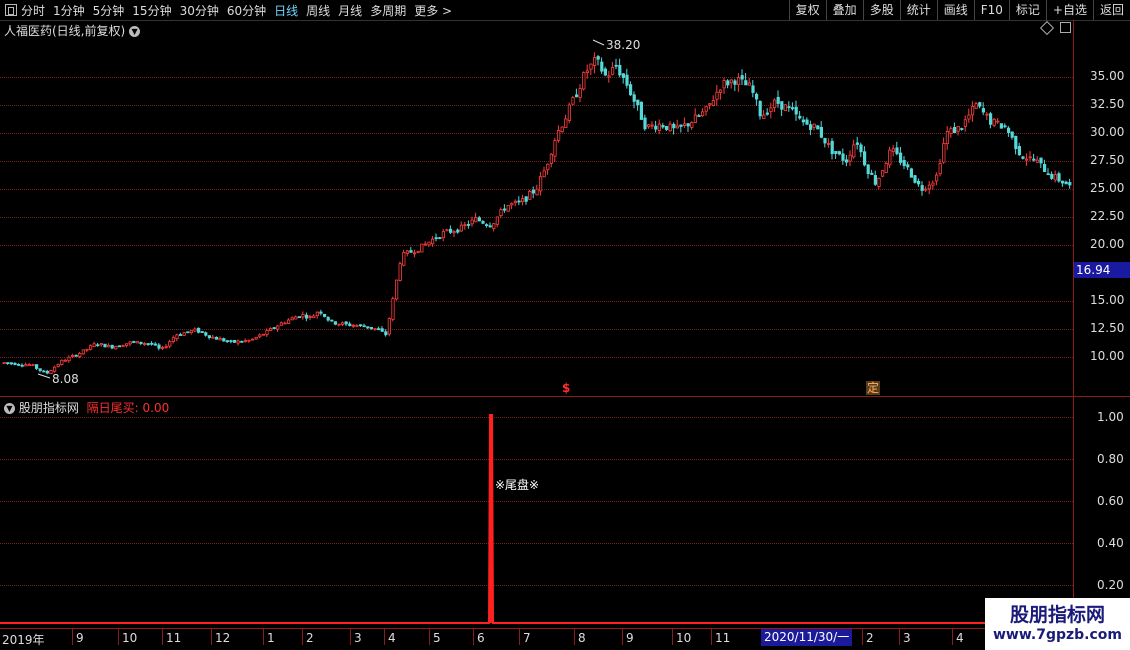 This screenshot has height=650, width=1130. I want to click on date-separator, so click(952, 637).